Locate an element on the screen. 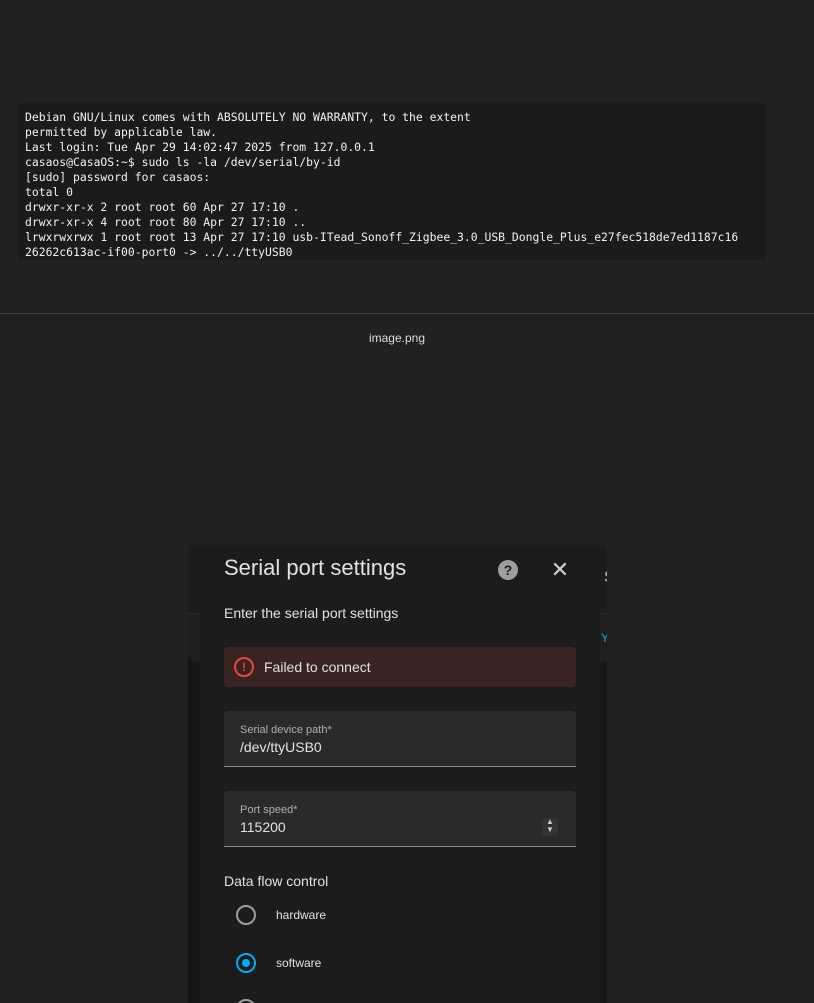 The height and width of the screenshot is (1003, 814). serial-device-path-field: Serial device path* /dev/ttyUSB0 is located at coordinates (400, 739).